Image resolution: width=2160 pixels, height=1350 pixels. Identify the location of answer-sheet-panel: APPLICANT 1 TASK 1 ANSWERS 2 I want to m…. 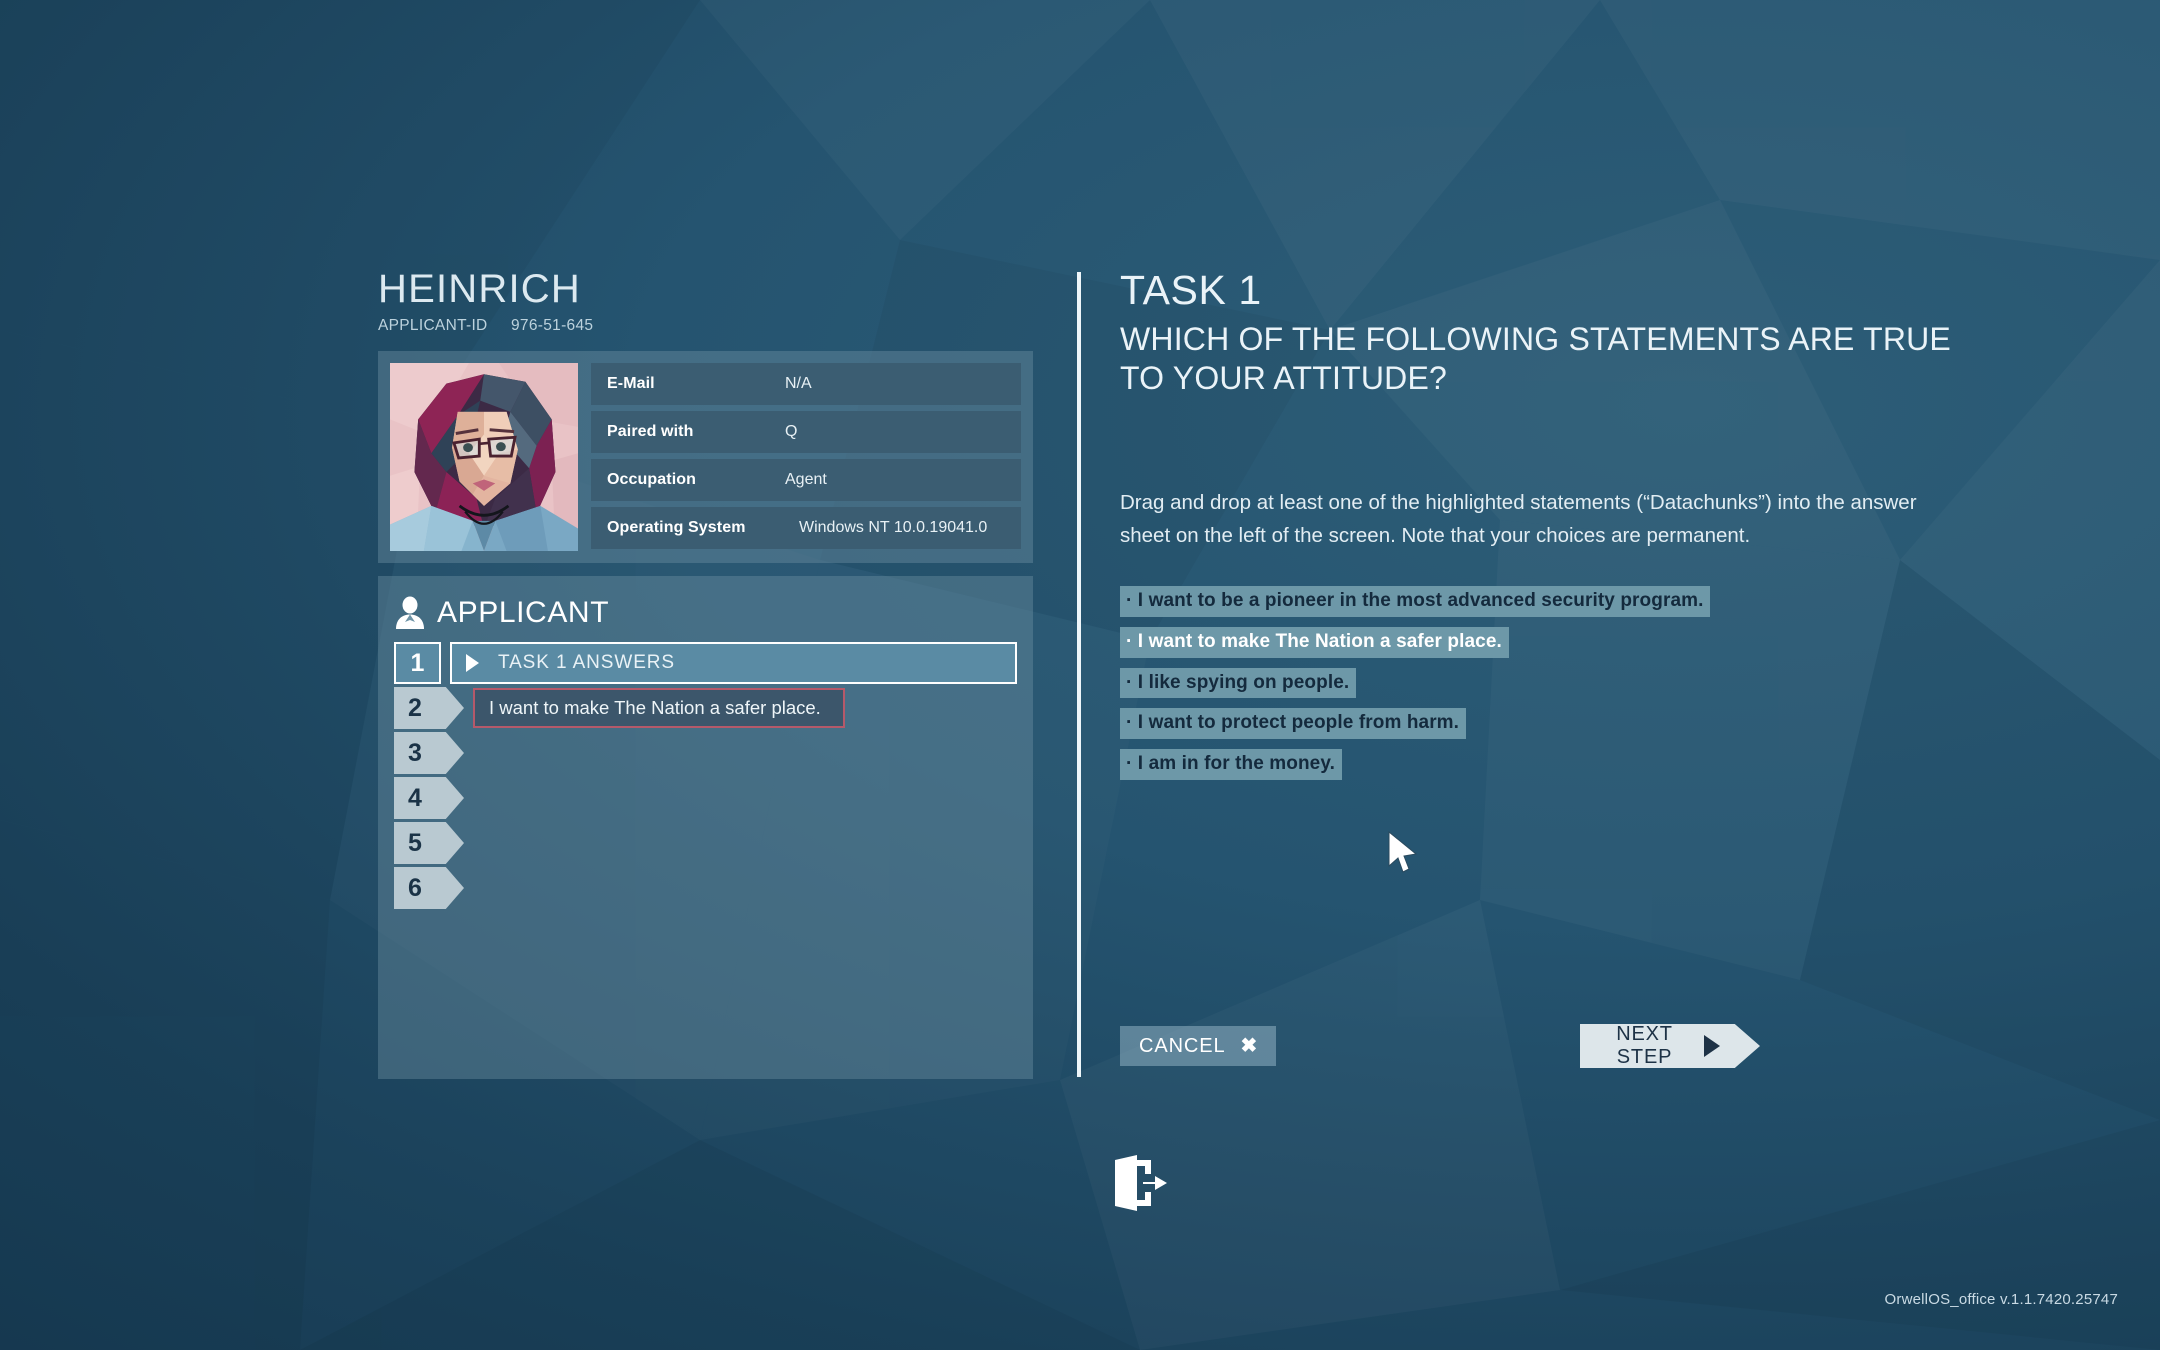
(705, 827).